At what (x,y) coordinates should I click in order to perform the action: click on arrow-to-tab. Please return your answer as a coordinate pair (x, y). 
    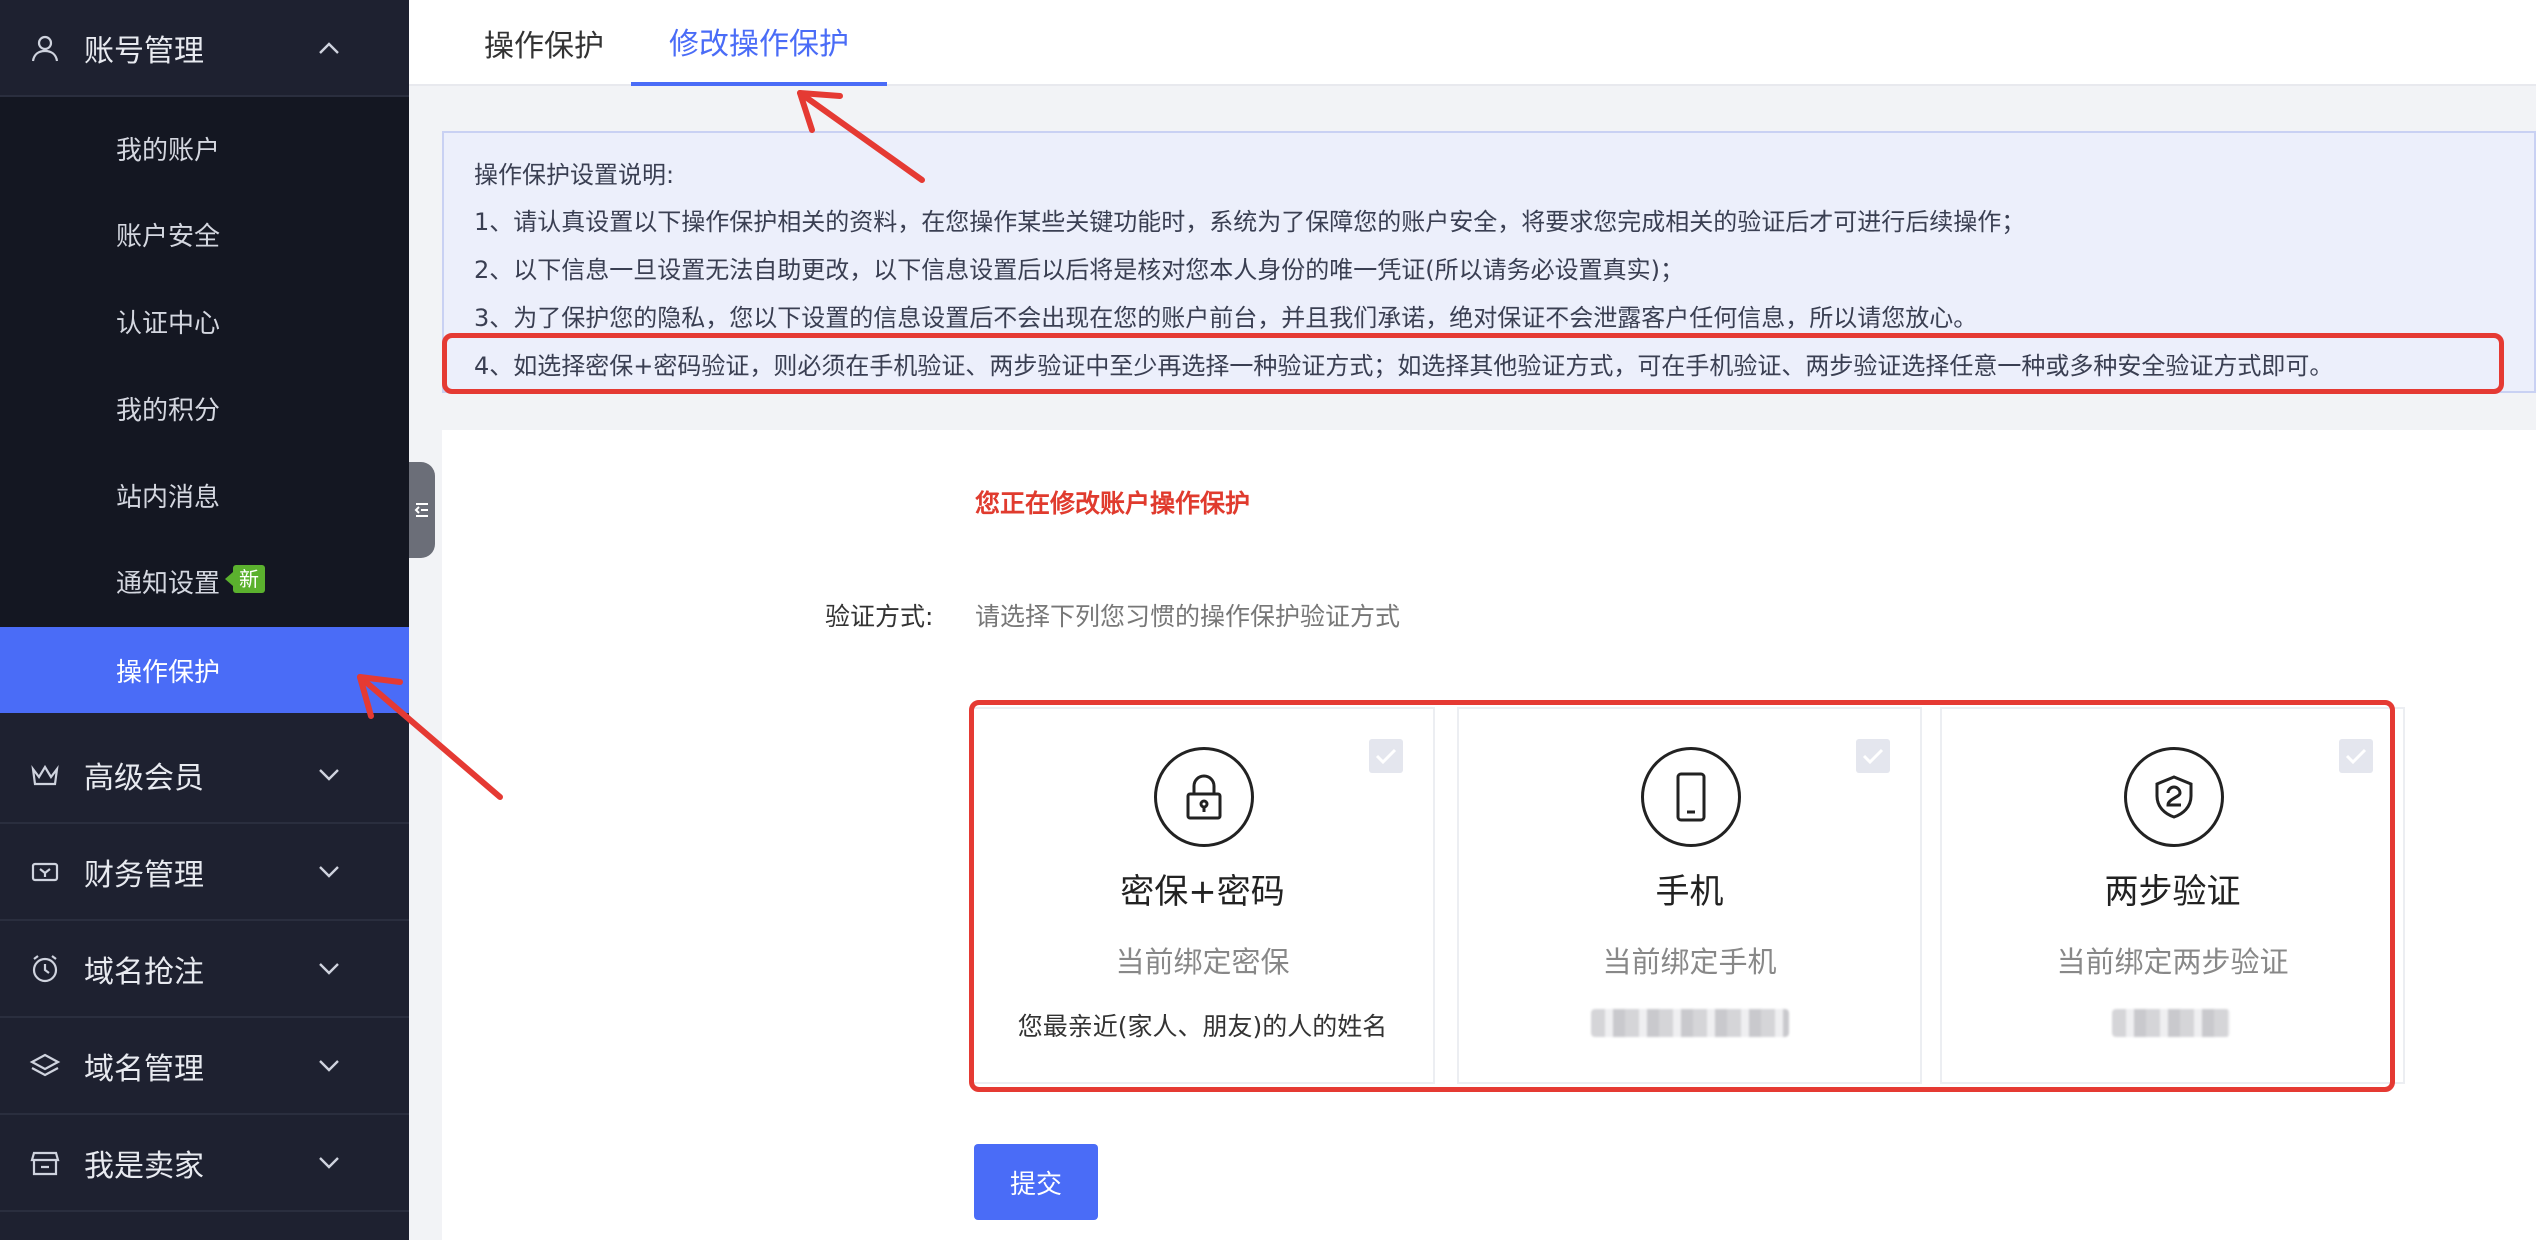
    Looking at the image, I should click on (861, 136).